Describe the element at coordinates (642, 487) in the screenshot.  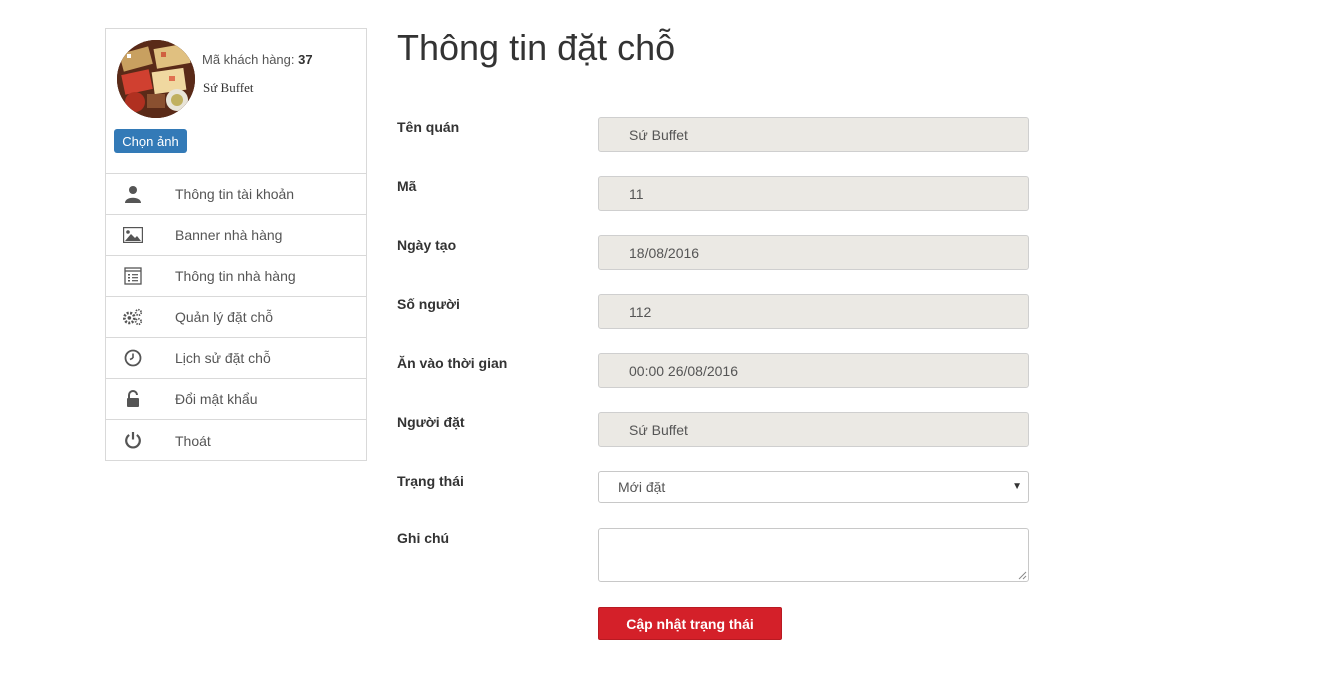
I see `status-selected-value: Mới đặt` at that location.